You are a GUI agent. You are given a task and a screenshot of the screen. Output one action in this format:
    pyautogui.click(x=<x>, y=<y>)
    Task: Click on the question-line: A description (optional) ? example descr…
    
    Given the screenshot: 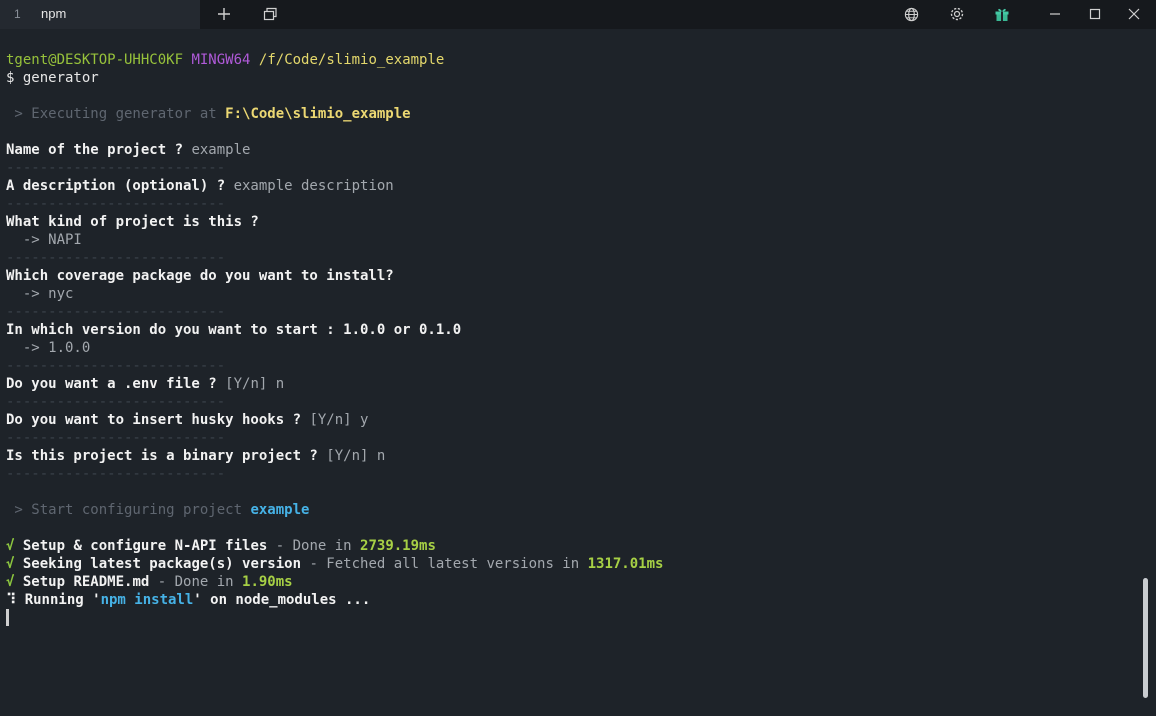 What is the action you would take?
    pyautogui.click(x=200, y=186)
    